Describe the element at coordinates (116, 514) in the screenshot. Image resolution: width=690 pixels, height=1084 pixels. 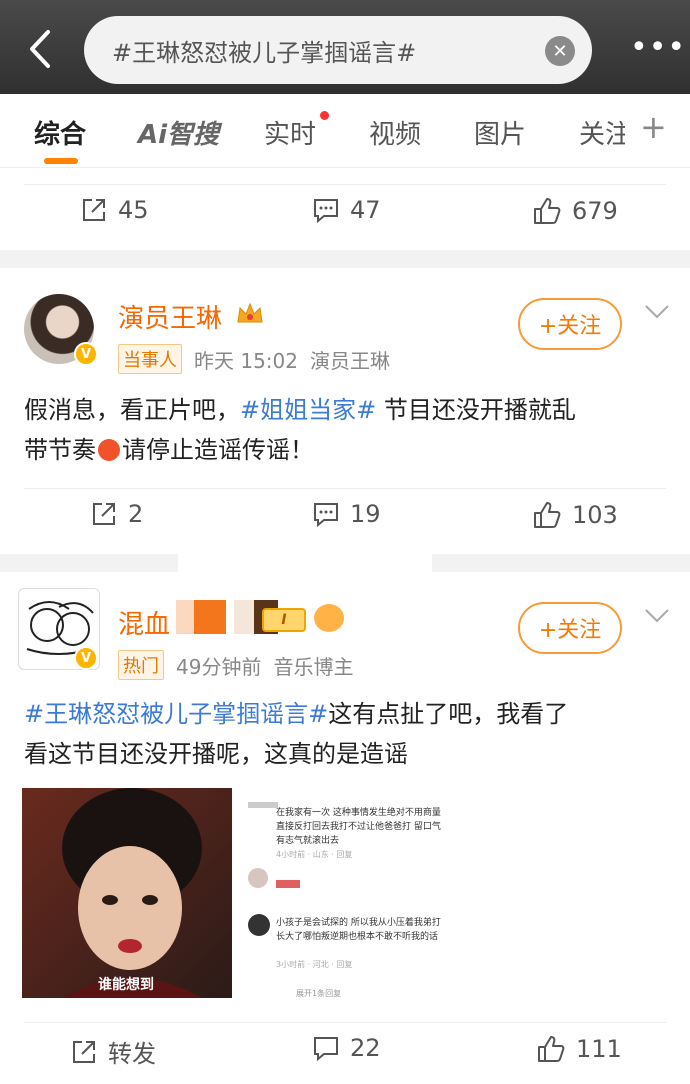
I see `repost-button: 2` at that location.